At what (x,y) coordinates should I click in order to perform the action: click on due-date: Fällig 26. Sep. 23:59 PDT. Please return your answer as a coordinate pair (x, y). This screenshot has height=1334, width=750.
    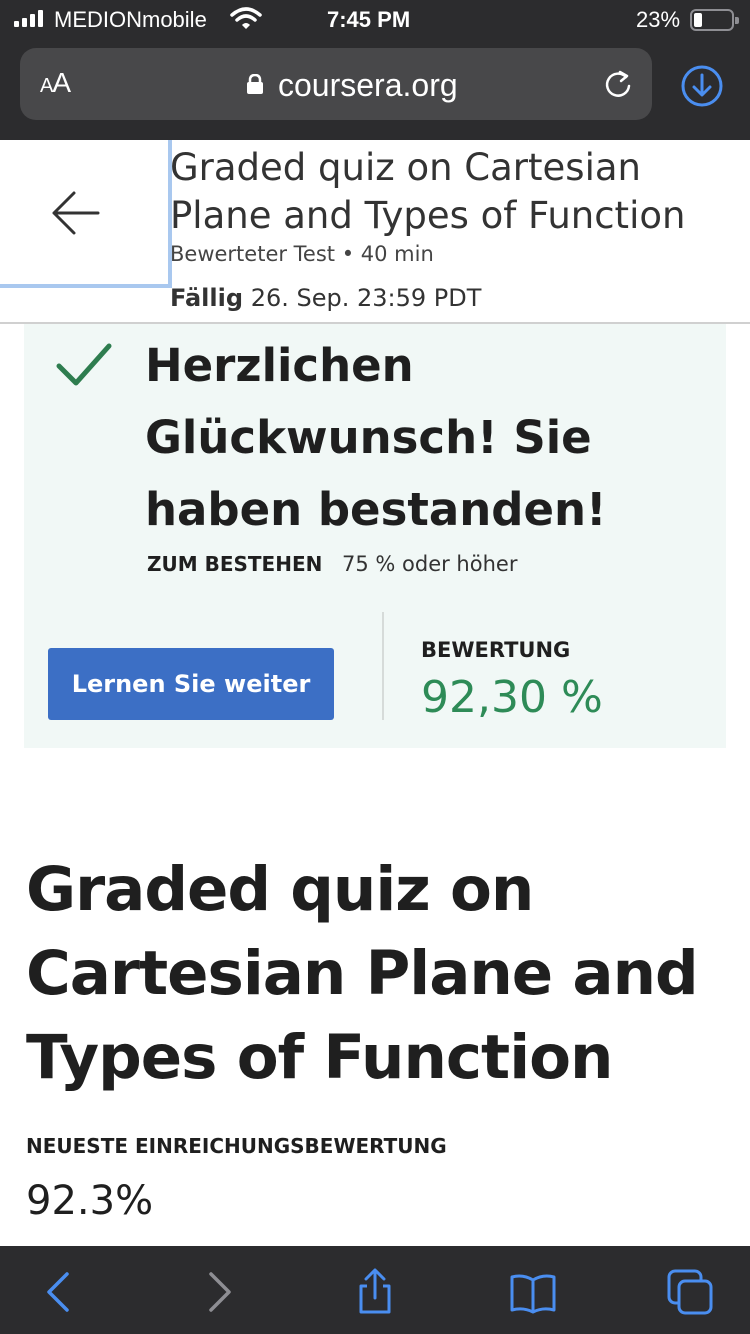
    Looking at the image, I should click on (325, 298).